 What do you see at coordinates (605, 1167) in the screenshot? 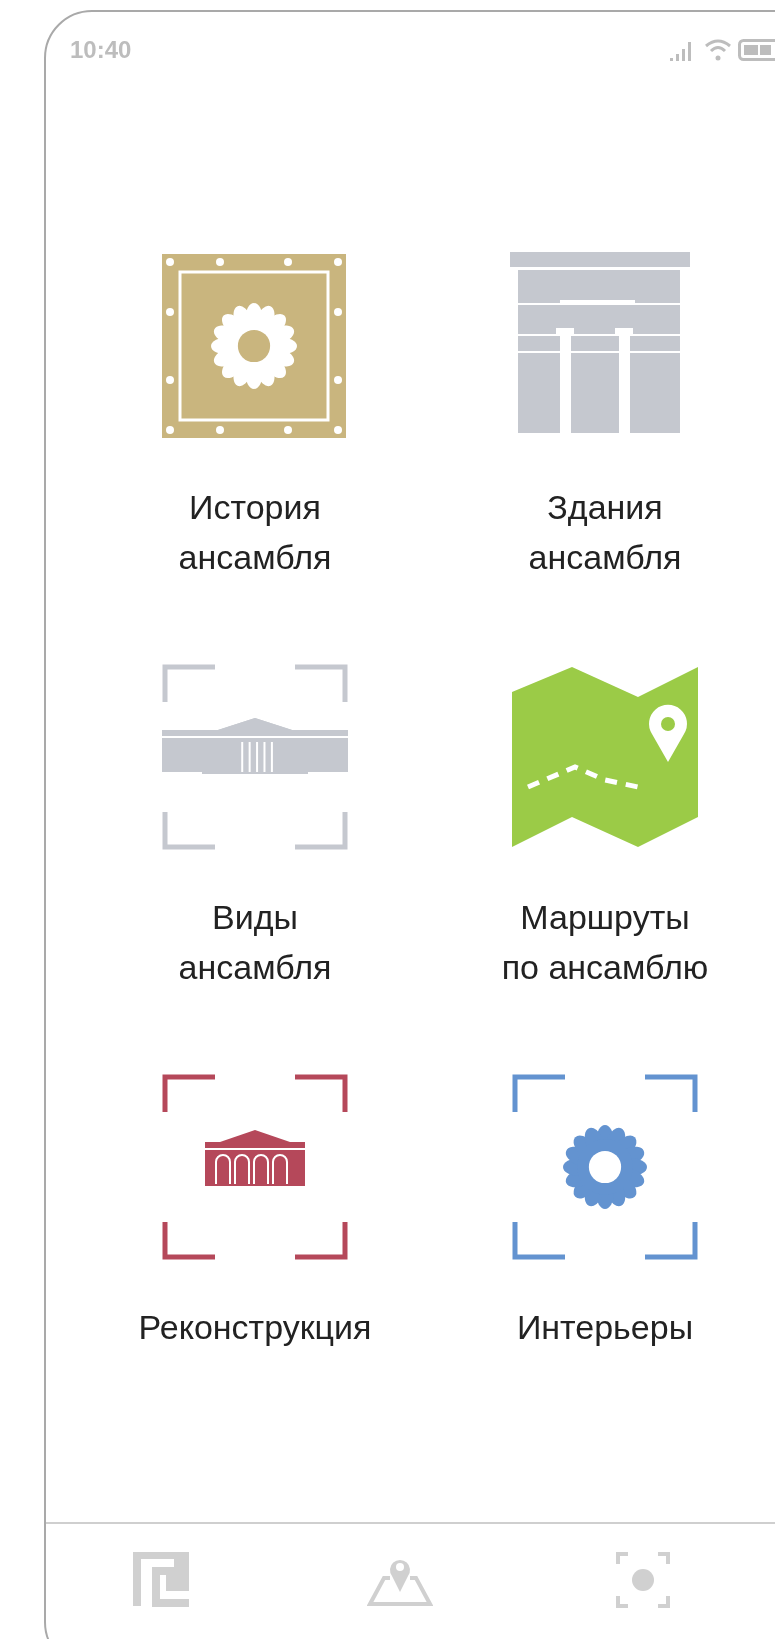
I see `framed-flower-icon` at bounding box center [605, 1167].